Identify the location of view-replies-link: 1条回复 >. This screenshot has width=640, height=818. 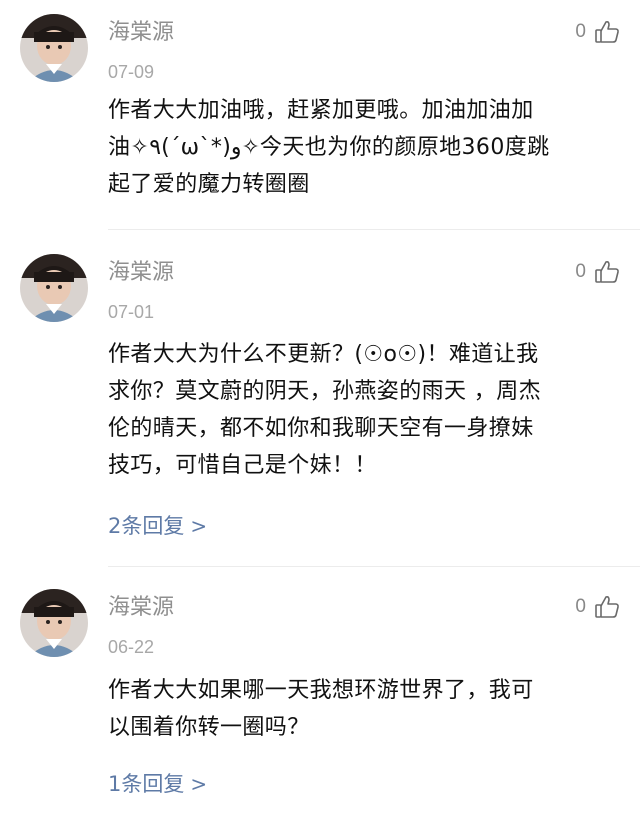
(157, 784).